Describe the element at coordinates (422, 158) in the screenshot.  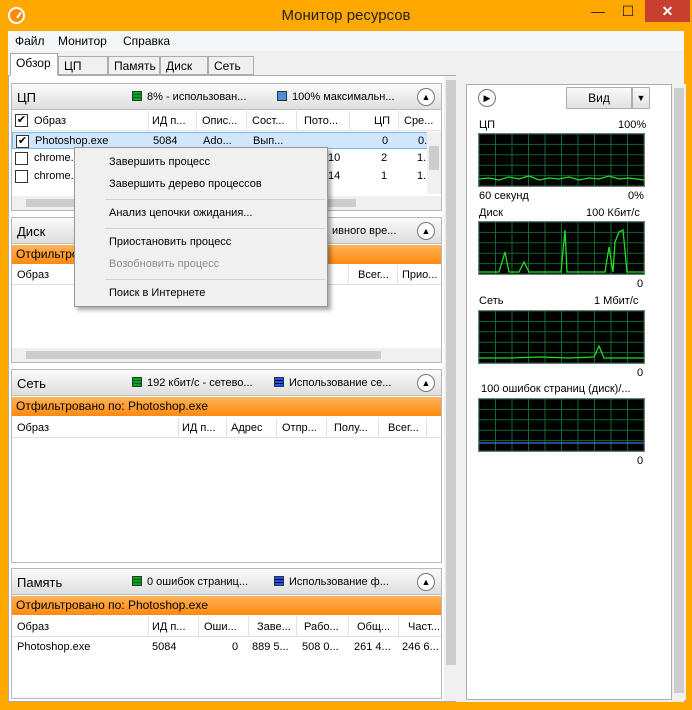
I see `process-average-cpu: 1.` at that location.